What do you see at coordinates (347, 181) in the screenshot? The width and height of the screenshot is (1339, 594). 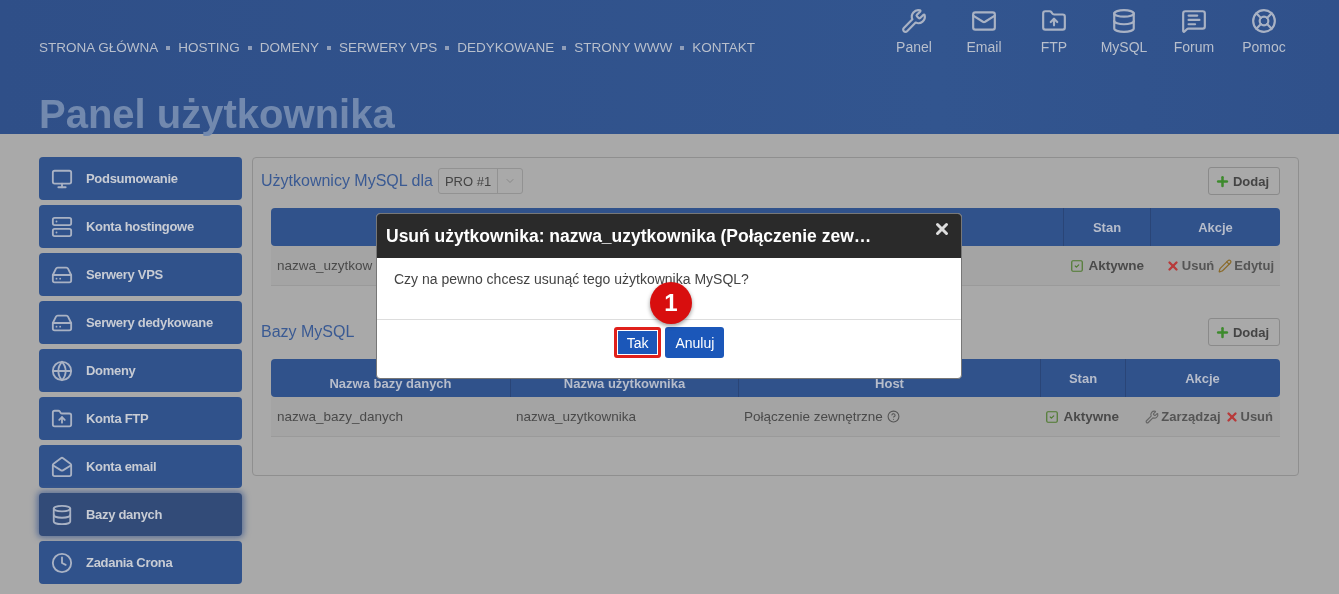 I see `section-title: Użytkownicy MySQL dla` at bounding box center [347, 181].